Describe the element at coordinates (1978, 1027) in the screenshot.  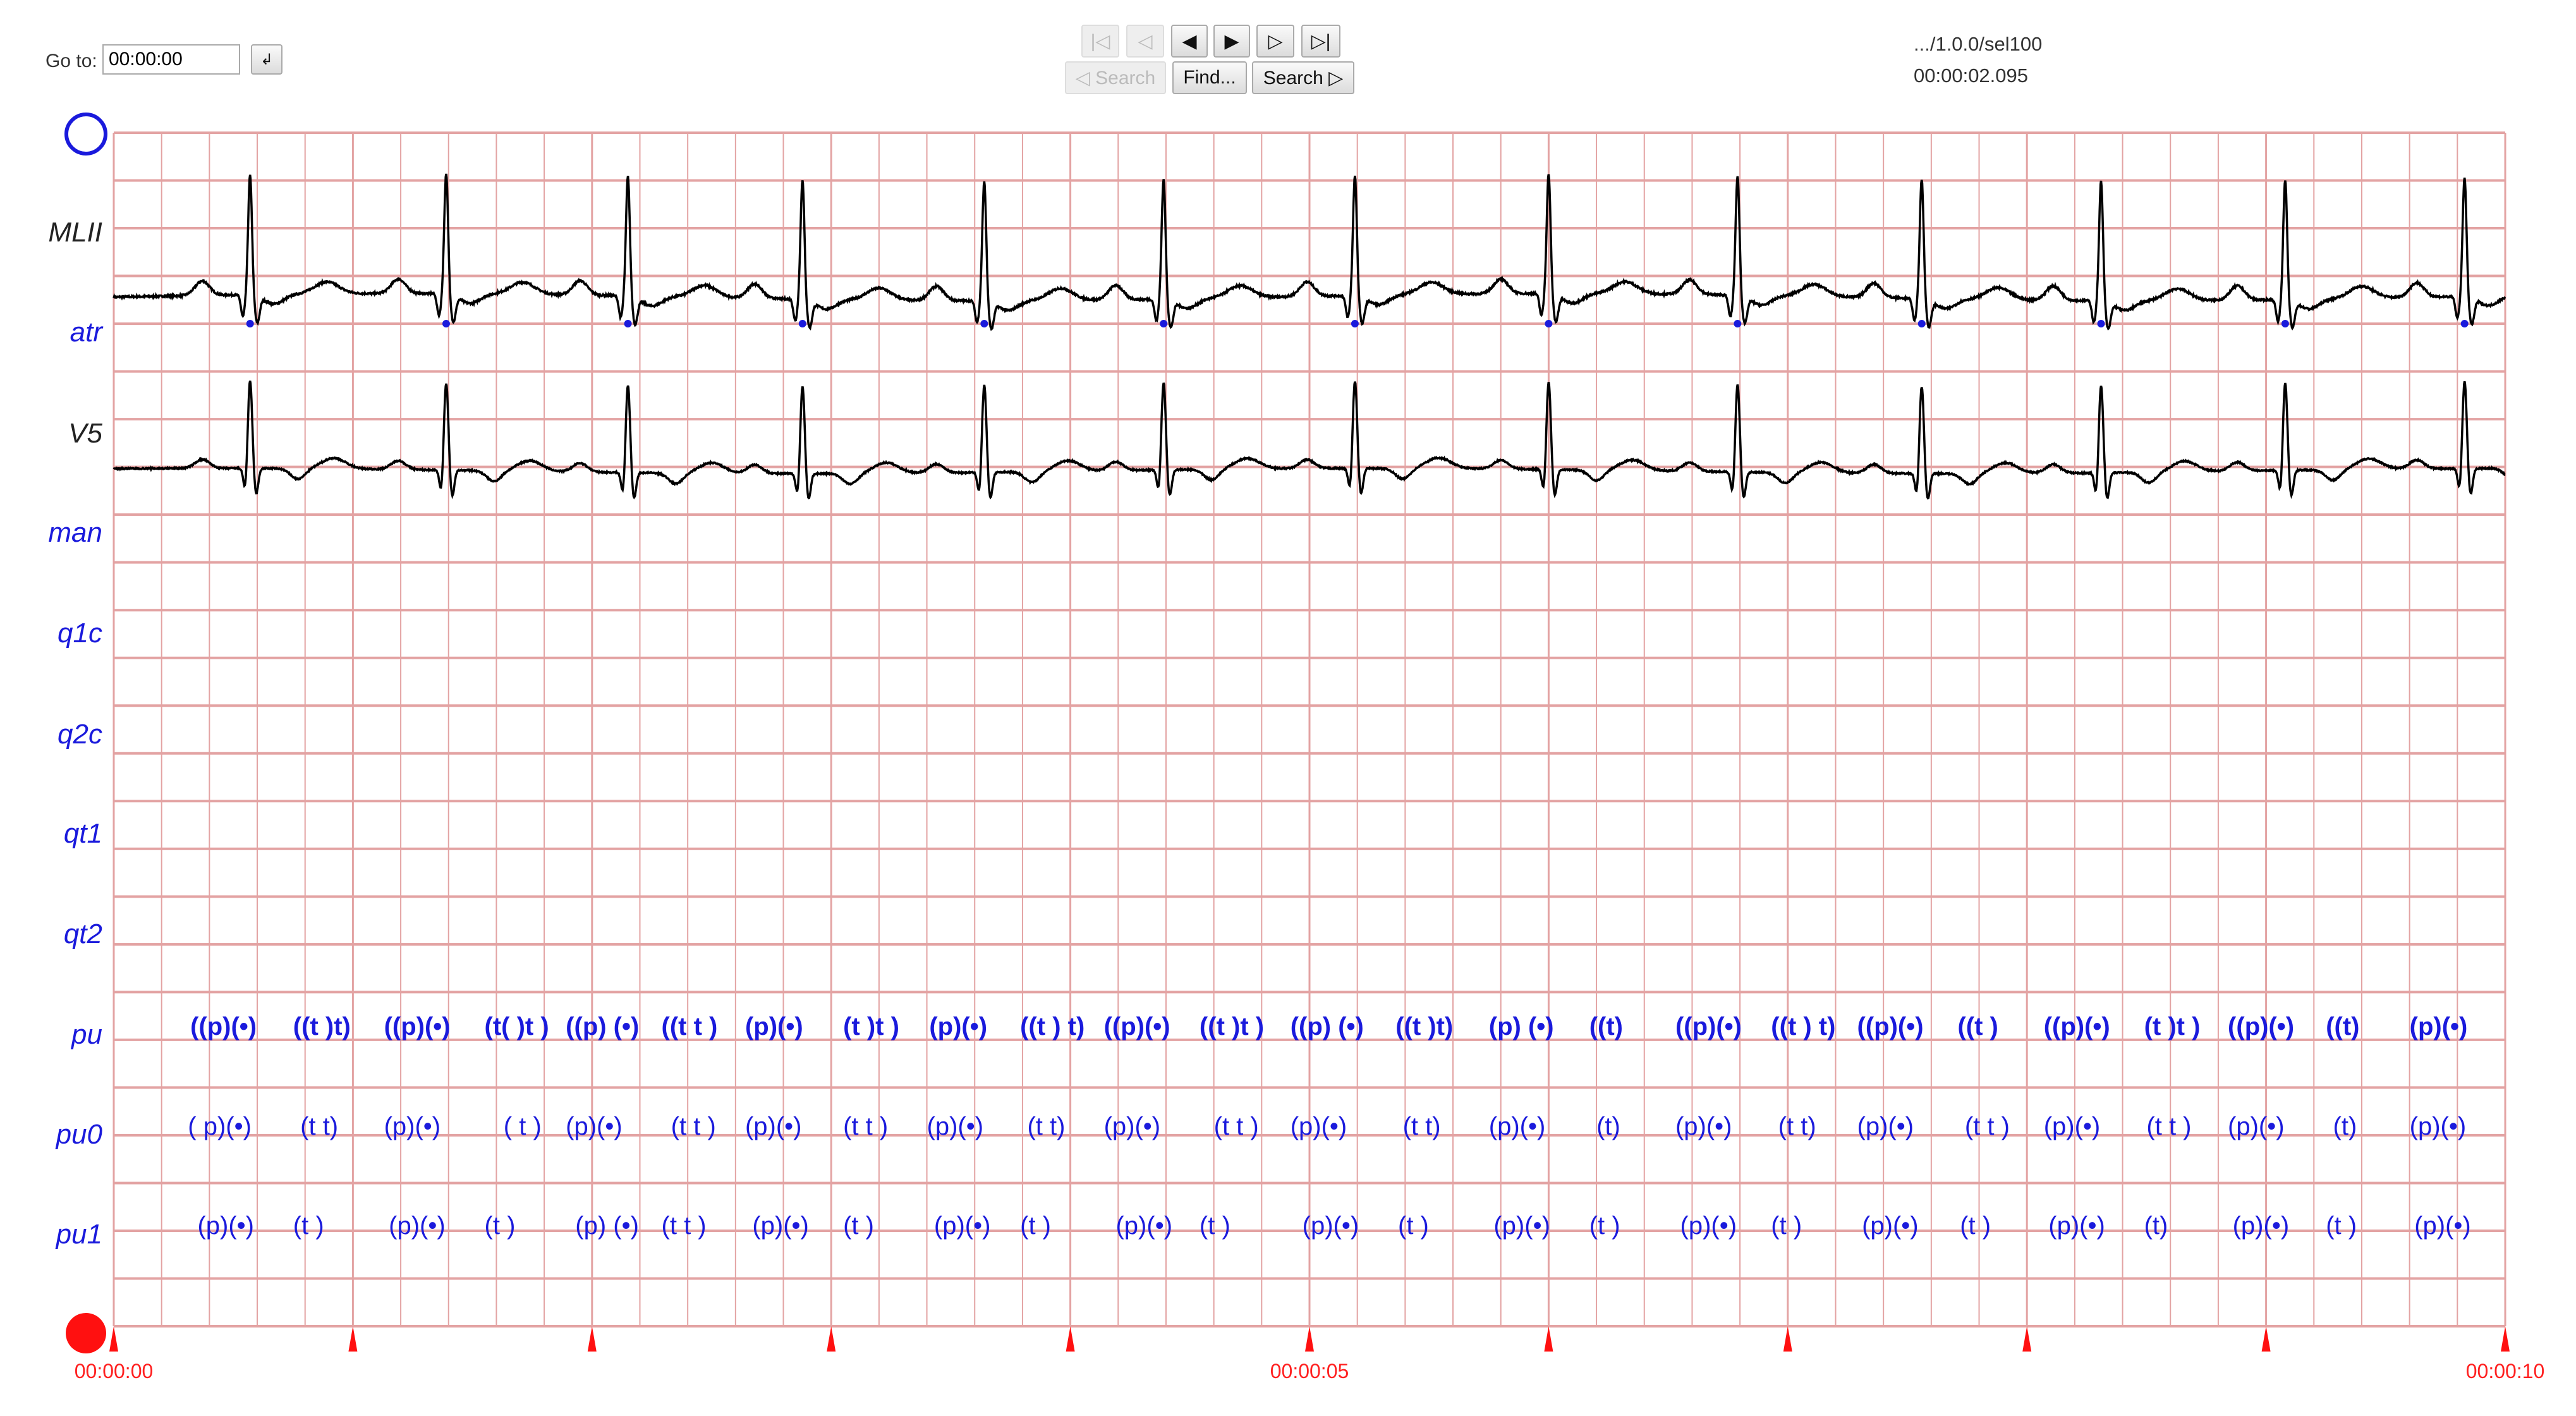
I see `annotation-pu: ((t )` at that location.